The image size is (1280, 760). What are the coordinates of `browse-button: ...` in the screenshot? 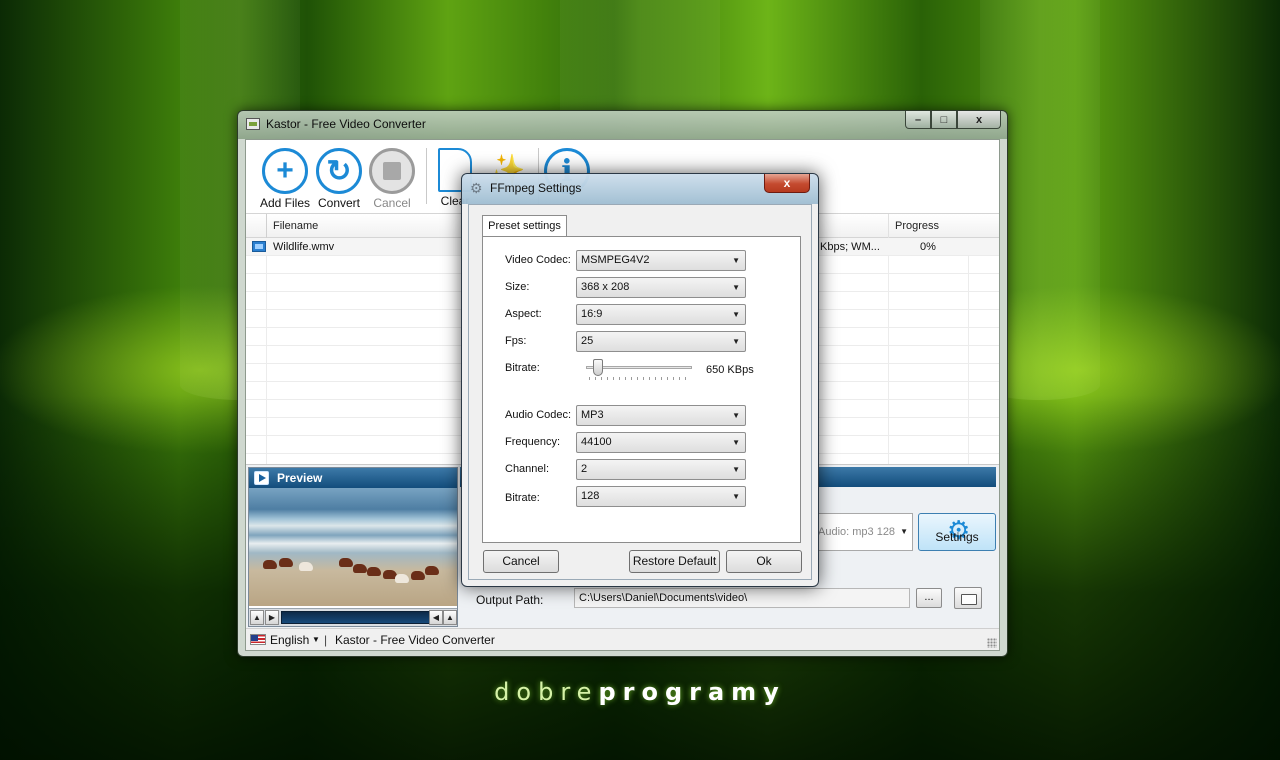 It's located at (929, 598).